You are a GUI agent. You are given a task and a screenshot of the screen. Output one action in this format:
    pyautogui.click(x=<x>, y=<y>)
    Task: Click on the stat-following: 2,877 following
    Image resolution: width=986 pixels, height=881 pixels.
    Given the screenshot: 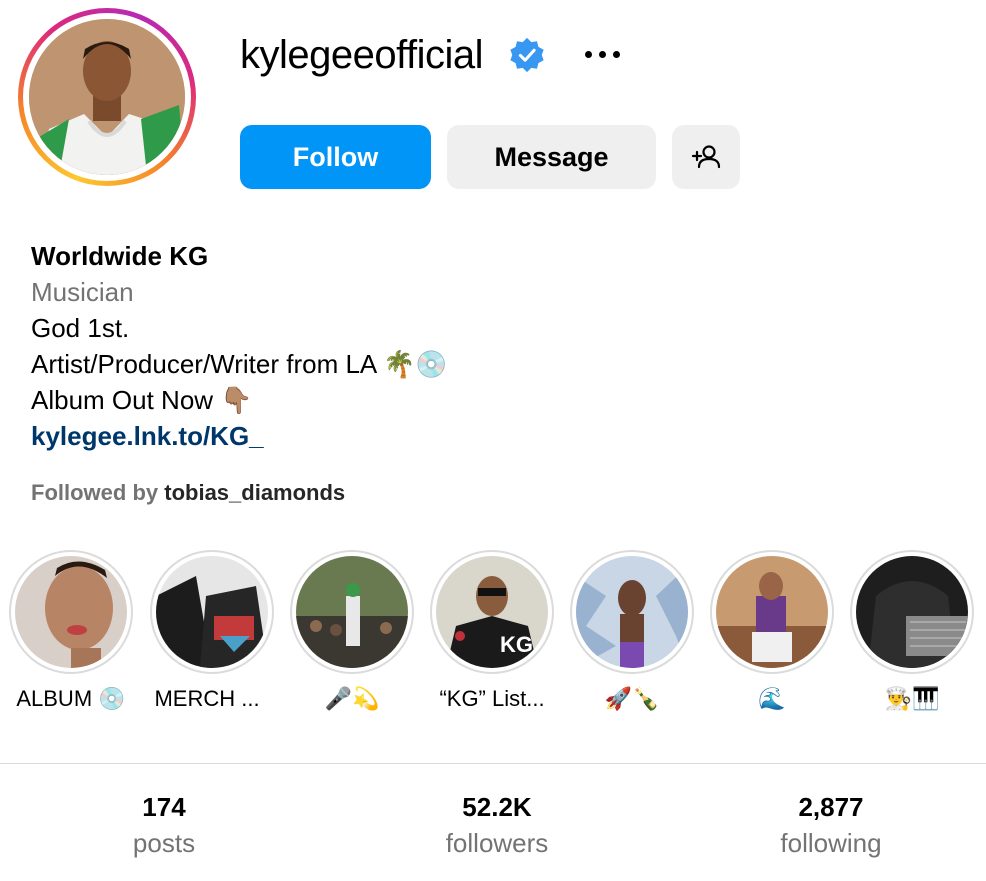 What is the action you would take?
    pyautogui.click(x=831, y=826)
    